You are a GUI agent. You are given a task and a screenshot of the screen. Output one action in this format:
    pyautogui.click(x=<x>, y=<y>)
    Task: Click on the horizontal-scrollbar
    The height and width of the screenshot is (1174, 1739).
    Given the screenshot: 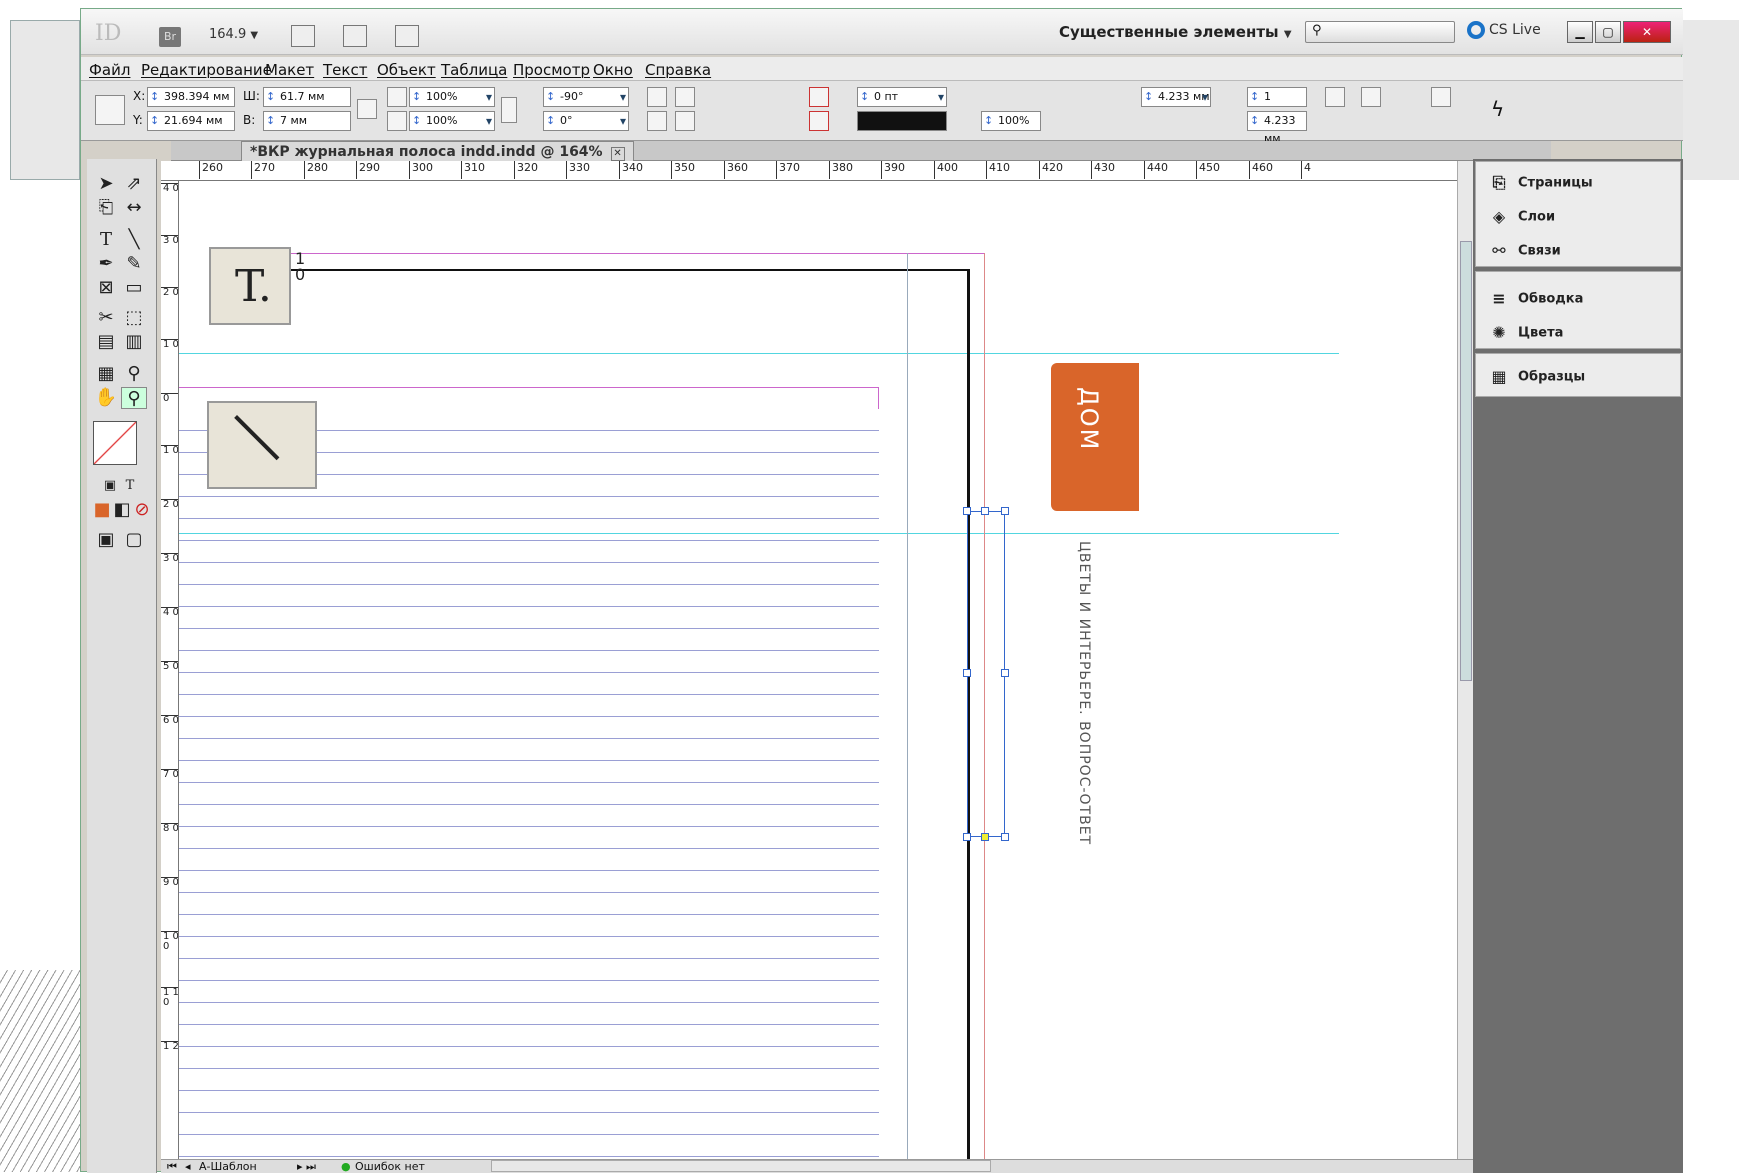 What is the action you would take?
    pyautogui.click(x=741, y=1166)
    